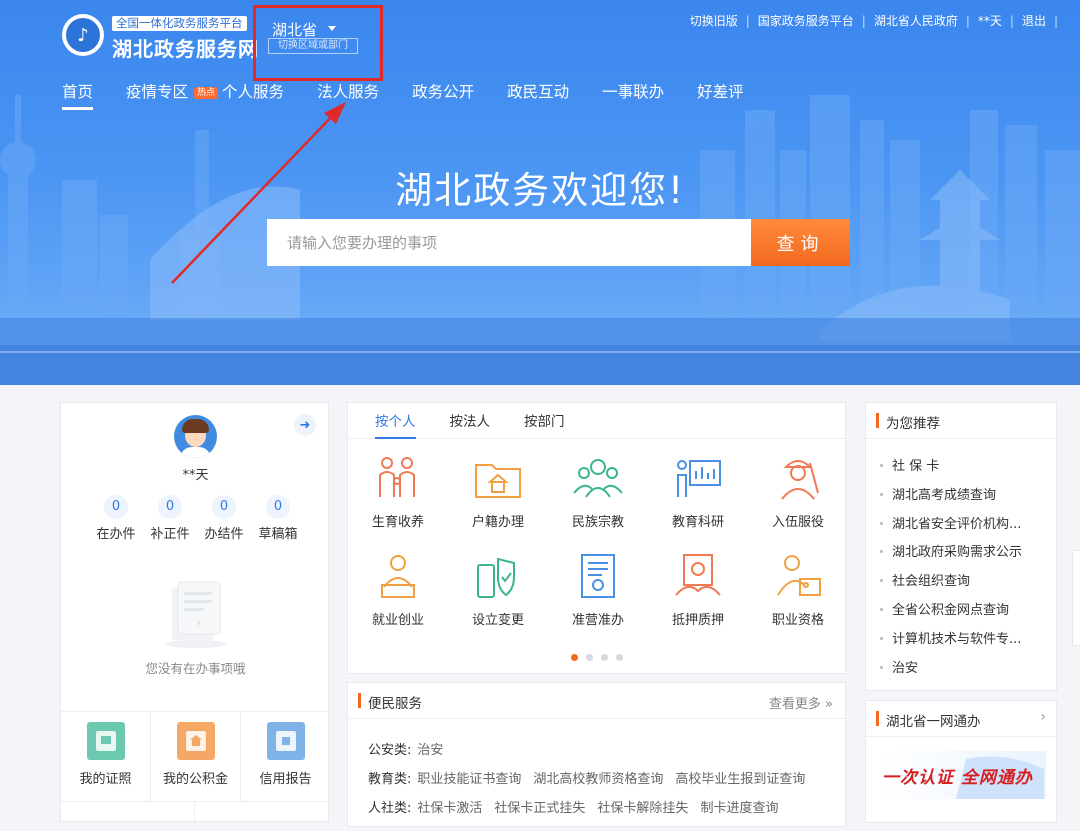 This screenshot has width=1080, height=831. Describe the element at coordinates (720, 95) in the screenshot. I see `nav-rating: 好差评` at that location.